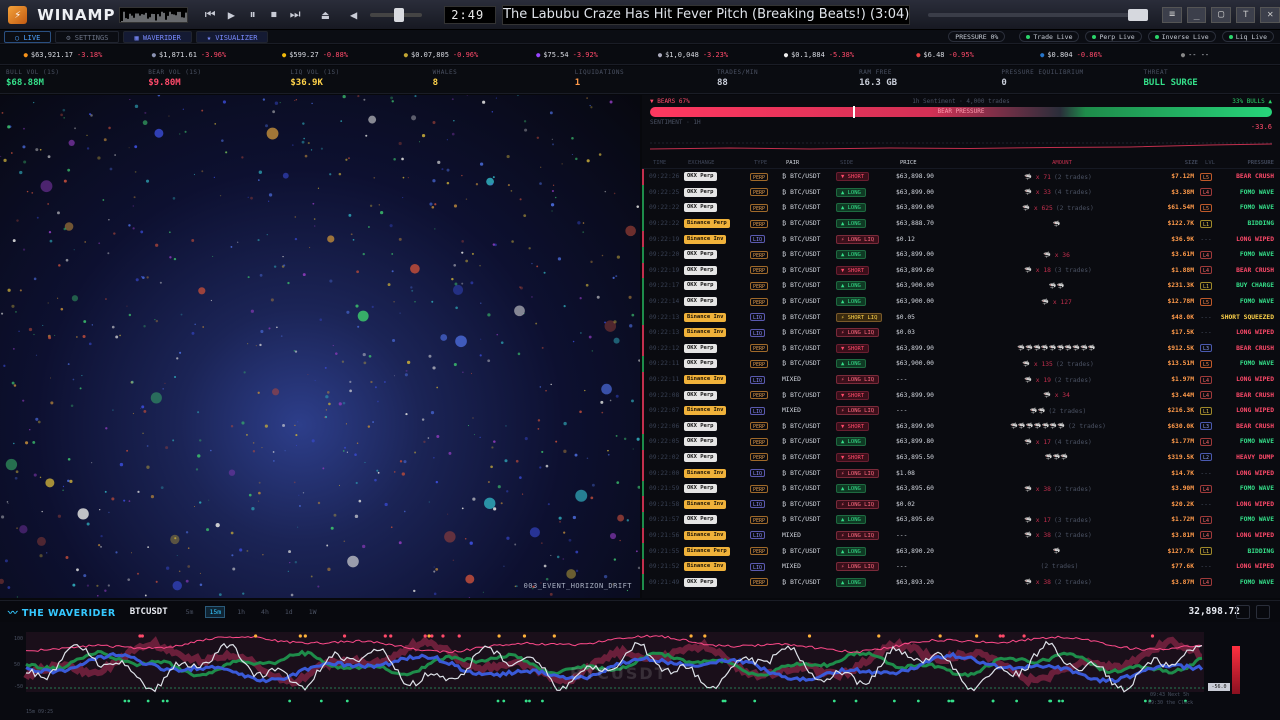  Describe the element at coordinates (231, 15) in the screenshot. I see `play-icon: ▶` at that location.